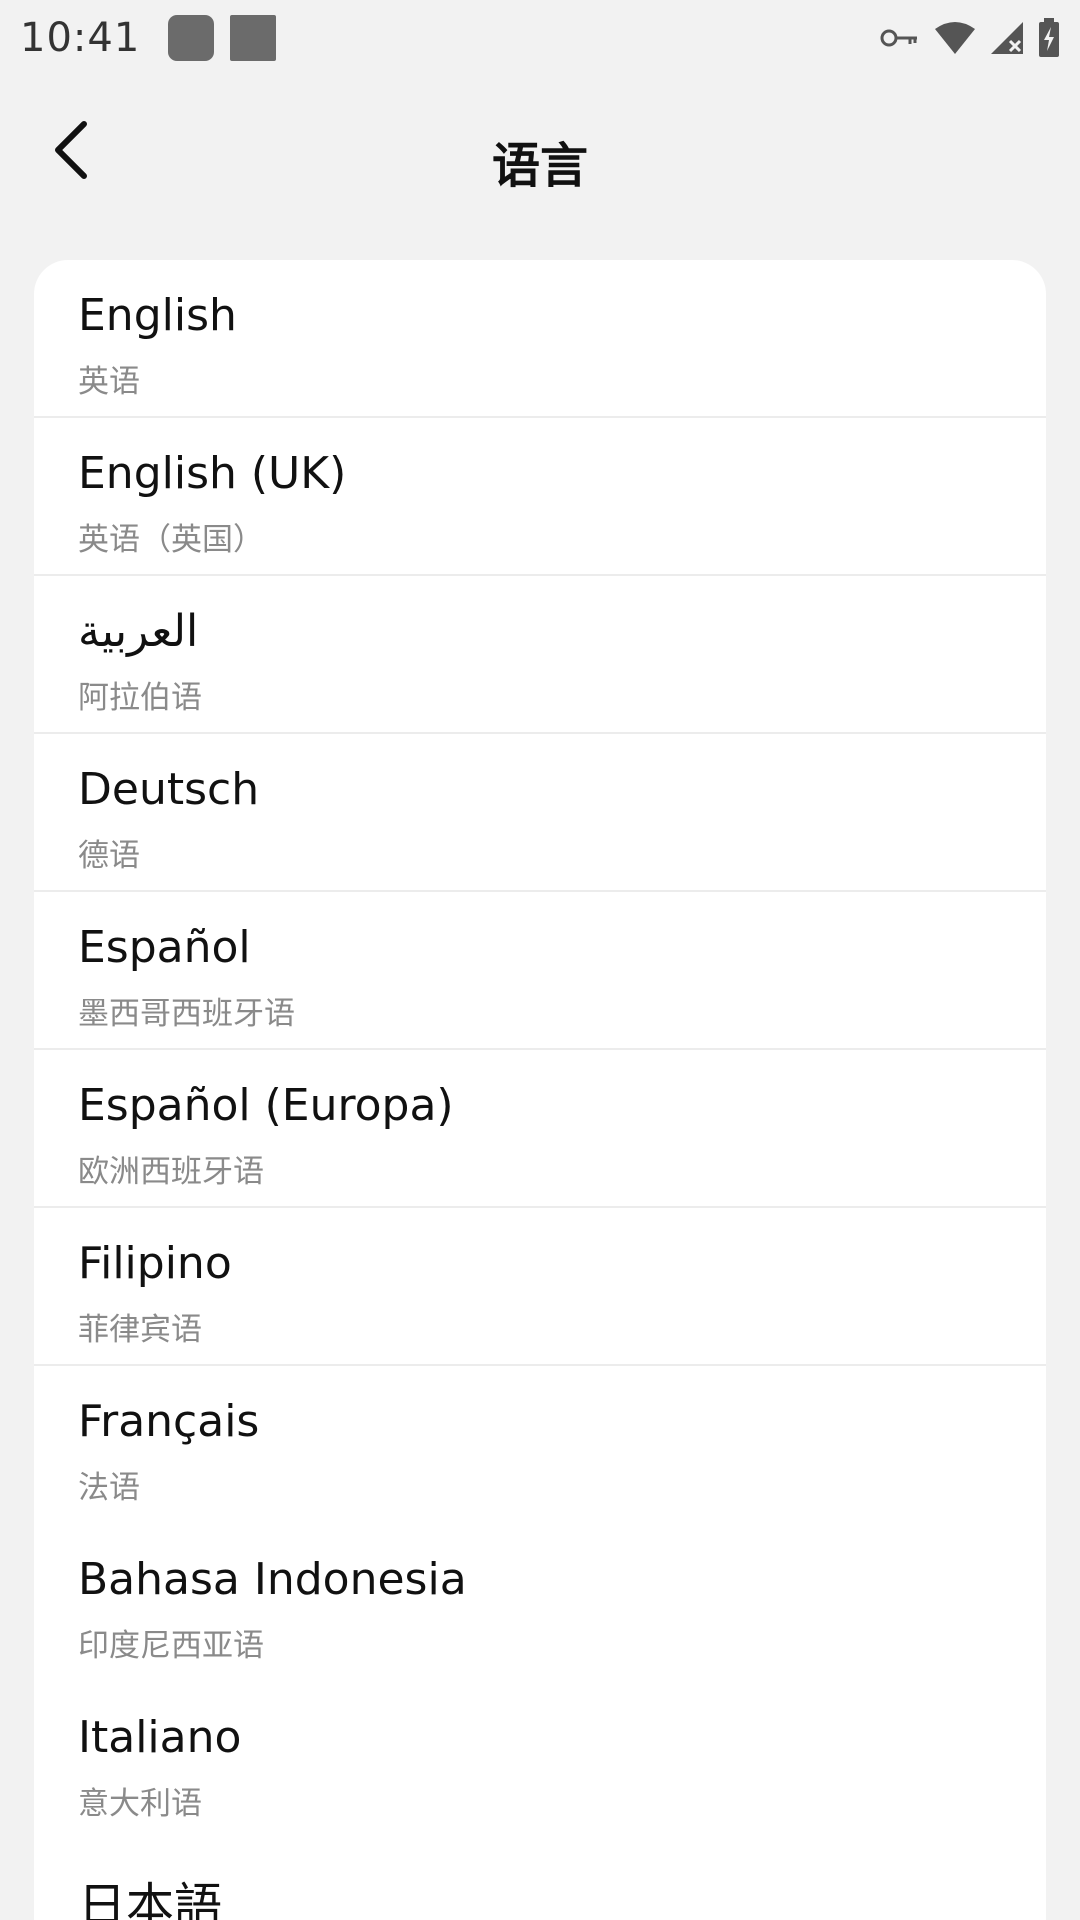  Describe the element at coordinates (222, 38) in the screenshot. I see `notification-icons` at that location.